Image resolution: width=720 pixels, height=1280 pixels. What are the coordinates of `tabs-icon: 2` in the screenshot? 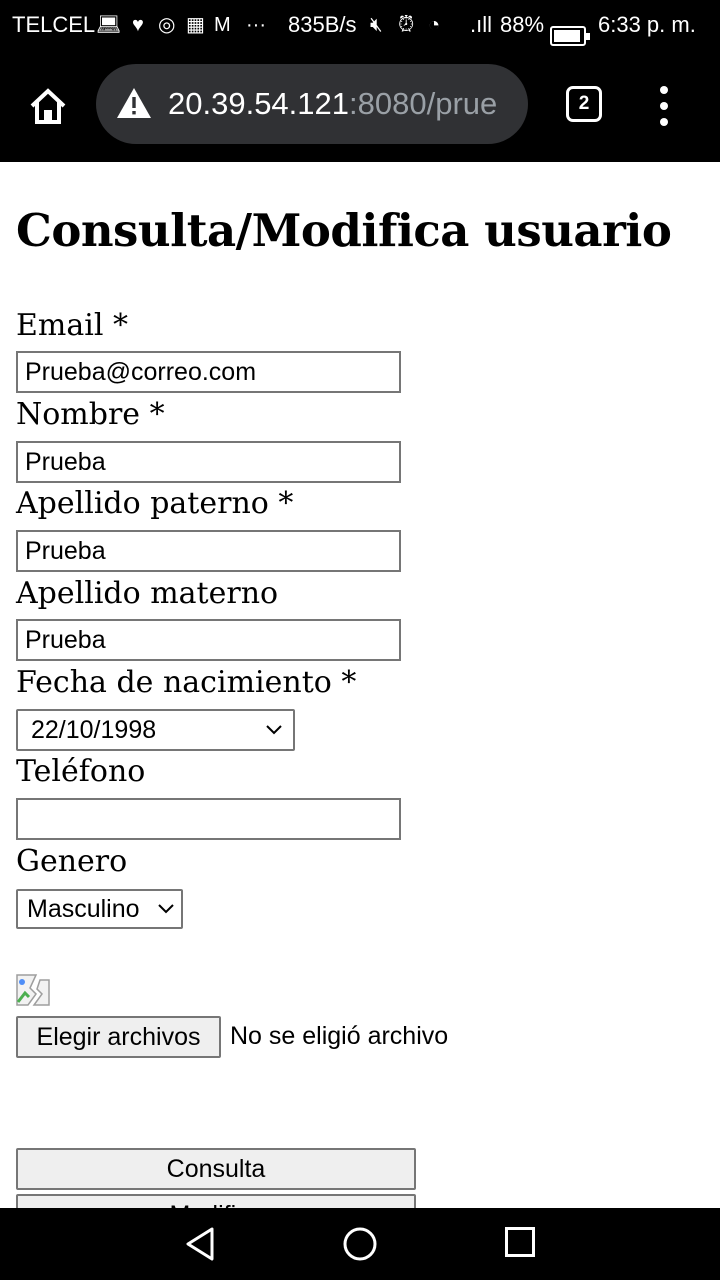 It's located at (584, 104).